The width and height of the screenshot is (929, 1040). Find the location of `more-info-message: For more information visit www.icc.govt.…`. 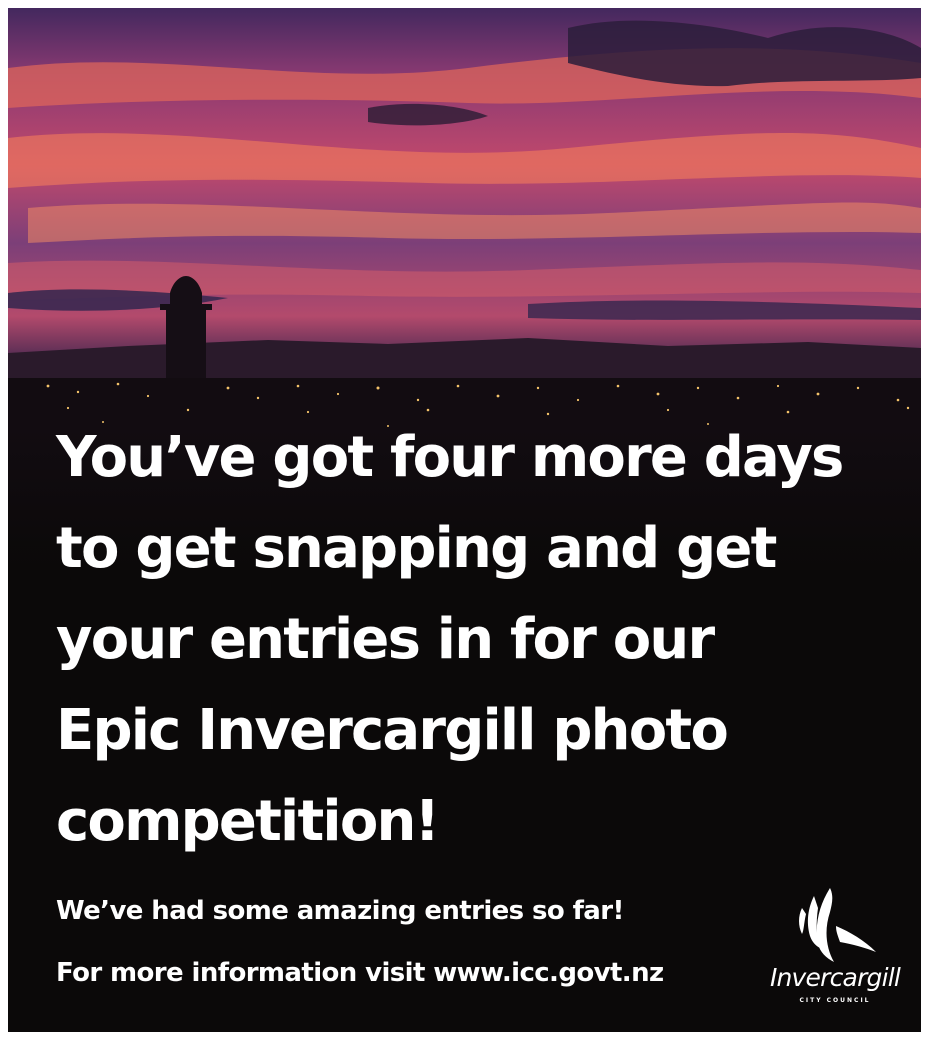

more-info-message: For more information visit www.icc.govt.… is located at coordinates (360, 973).